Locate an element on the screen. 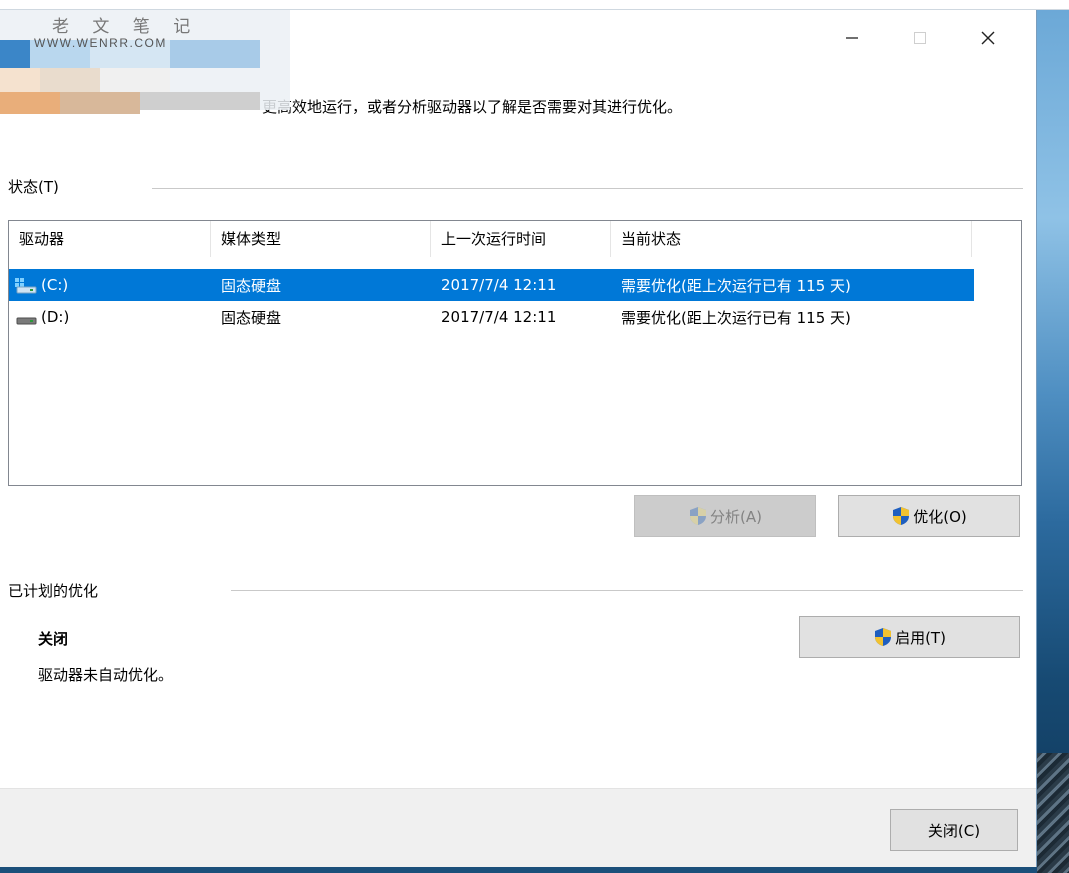 This screenshot has width=1069, height=873. drive-name: (C:) is located at coordinates (55, 285).